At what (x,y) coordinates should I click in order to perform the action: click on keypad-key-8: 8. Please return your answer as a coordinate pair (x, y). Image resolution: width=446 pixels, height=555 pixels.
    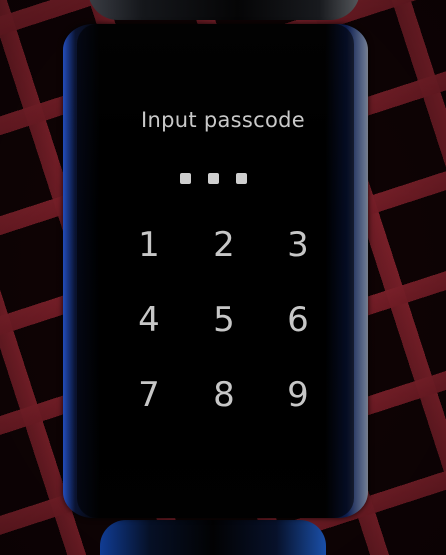
    Looking at the image, I should click on (224, 395).